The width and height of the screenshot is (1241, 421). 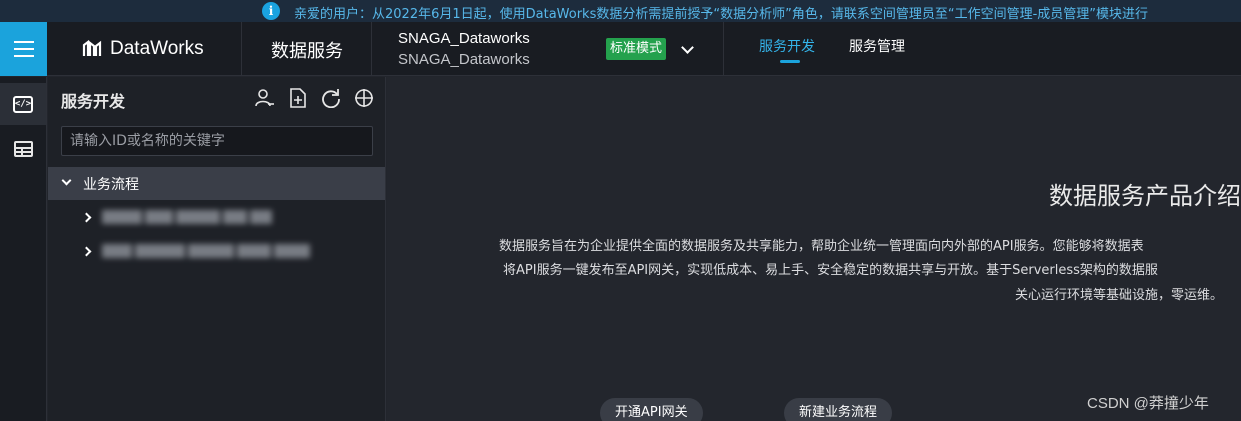 What do you see at coordinates (877, 46) in the screenshot?
I see `tab-service-manage: 服务管理` at bounding box center [877, 46].